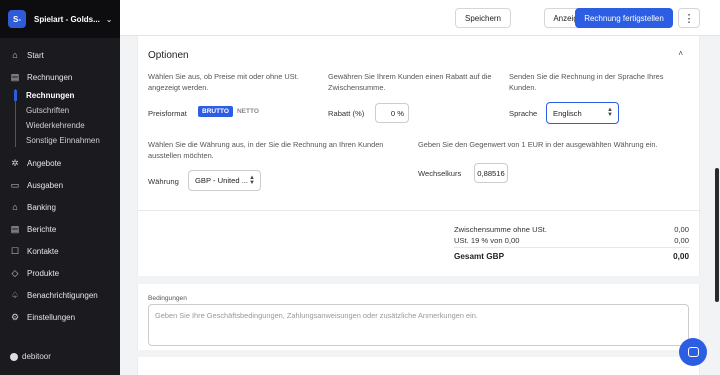  Describe the element at coordinates (440, 173) in the screenshot. I see `exchange-rate-label: Wechselkurs` at that location.